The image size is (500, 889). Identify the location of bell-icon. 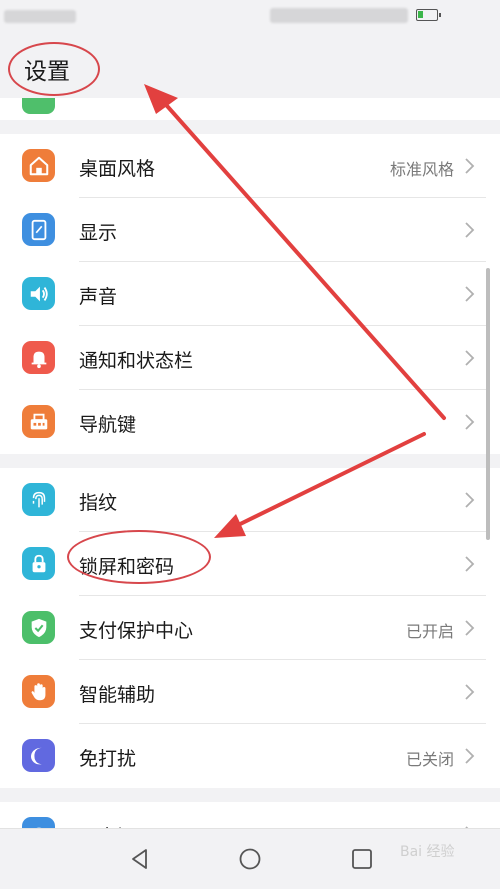
(38, 357).